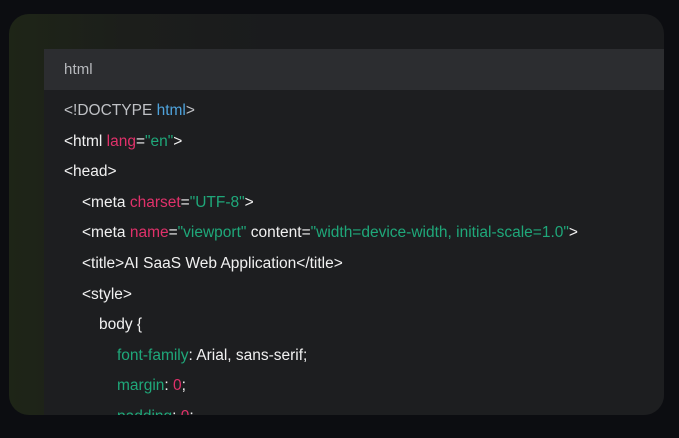 The width and height of the screenshot is (679, 438). What do you see at coordinates (141, 386) in the screenshot?
I see `code-token: margin` at bounding box center [141, 386].